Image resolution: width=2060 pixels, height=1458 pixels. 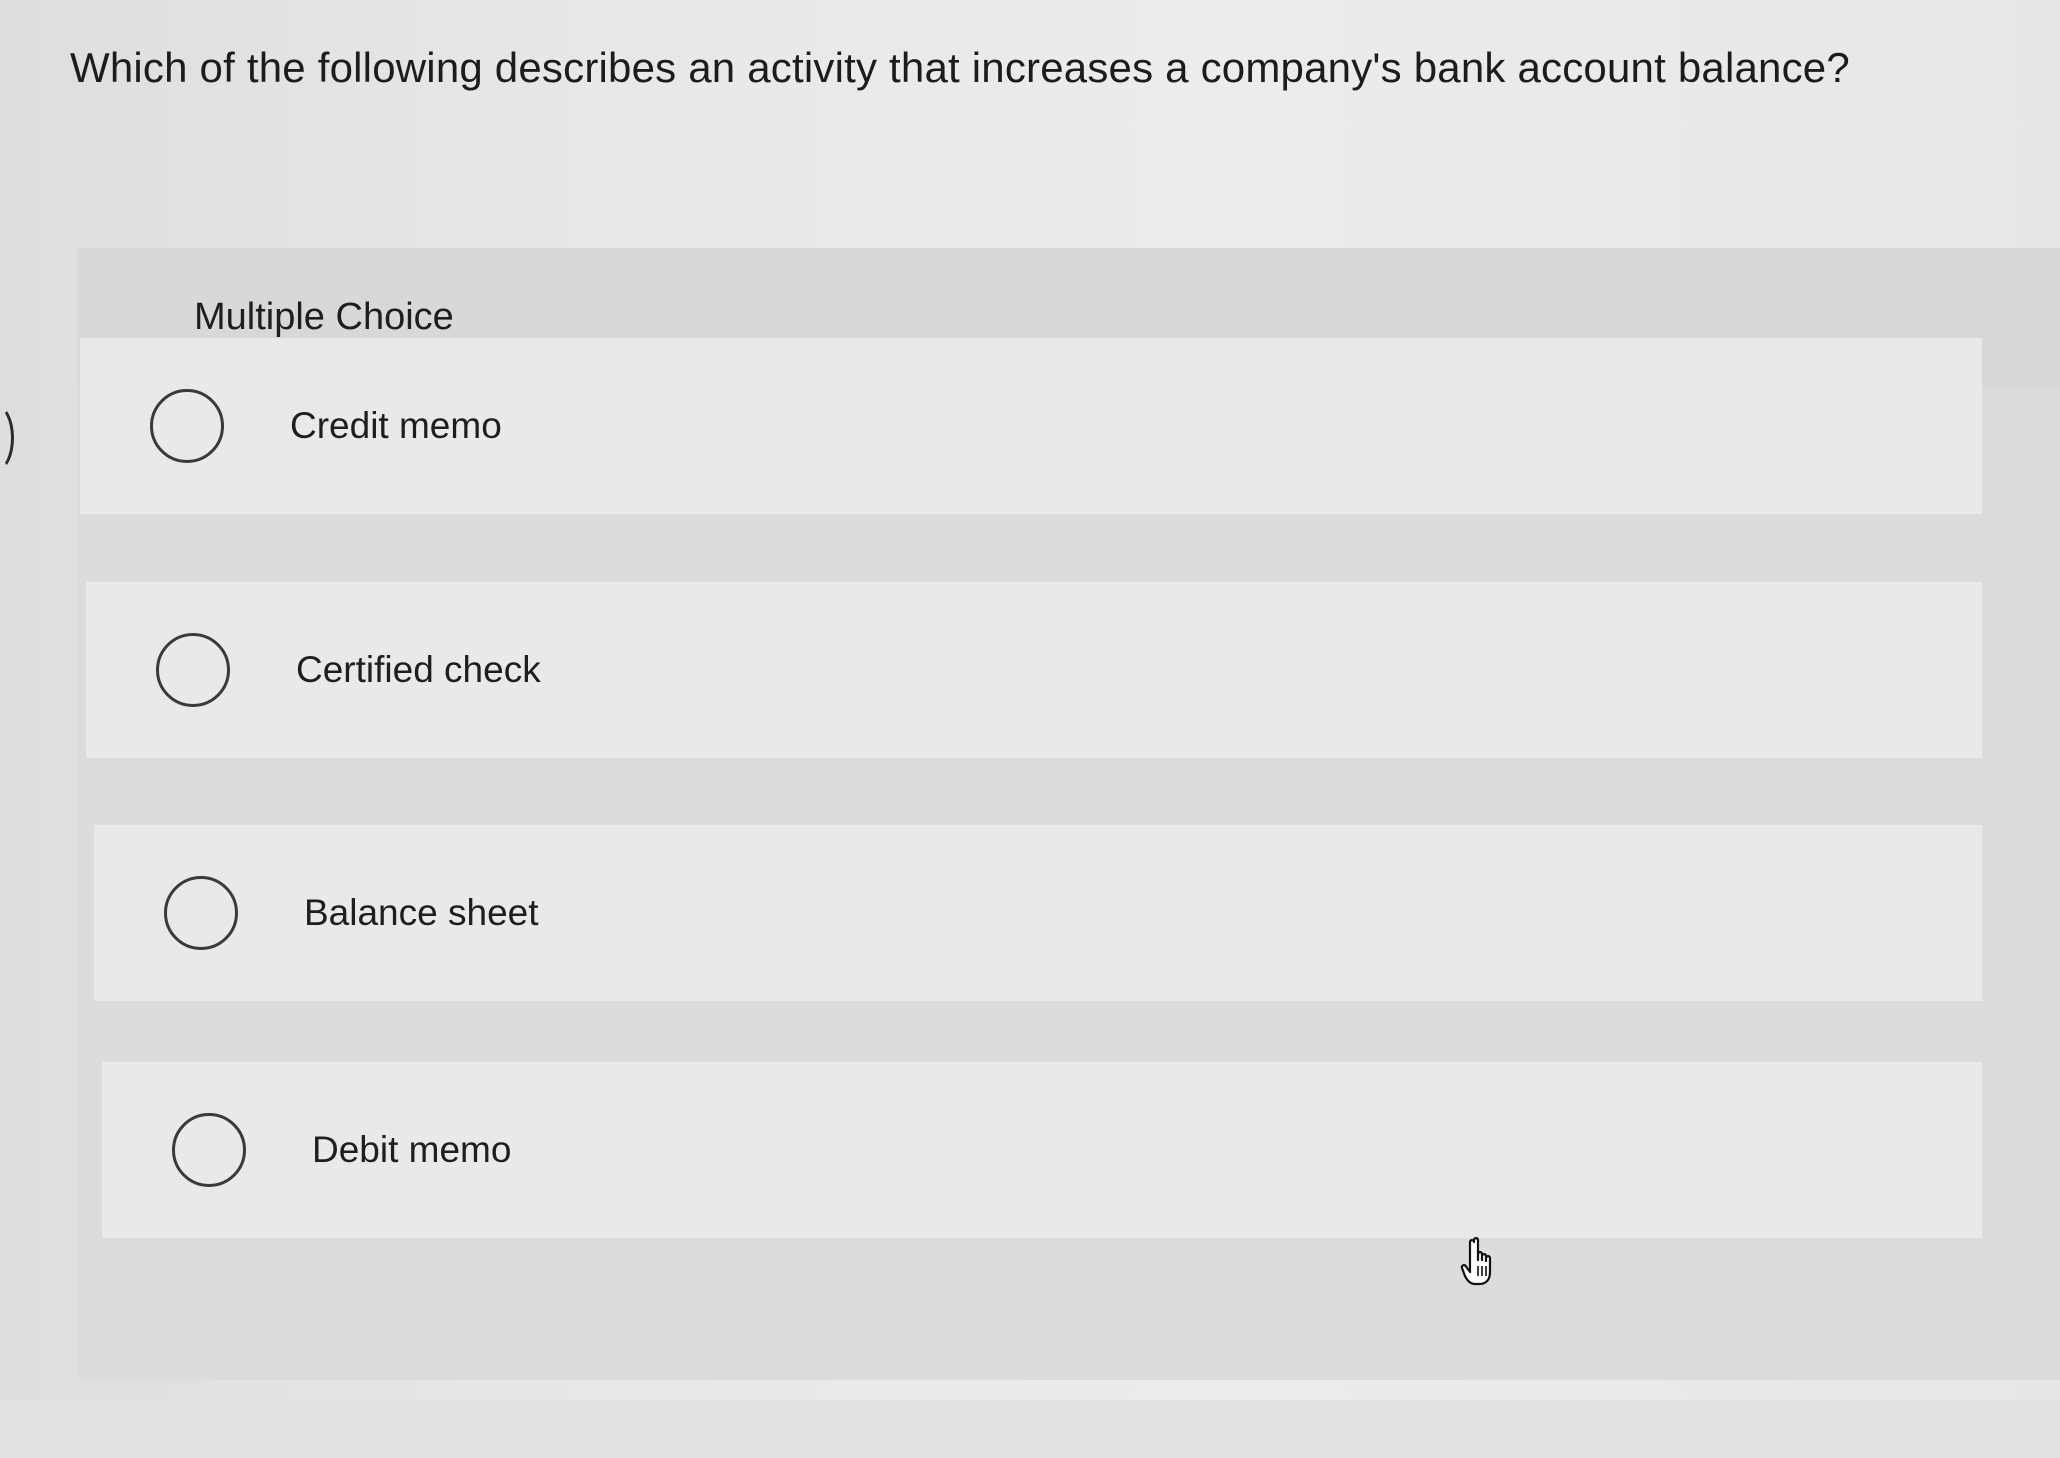 I want to click on answer-option-label: Balance sheet, so click(x=421, y=912).